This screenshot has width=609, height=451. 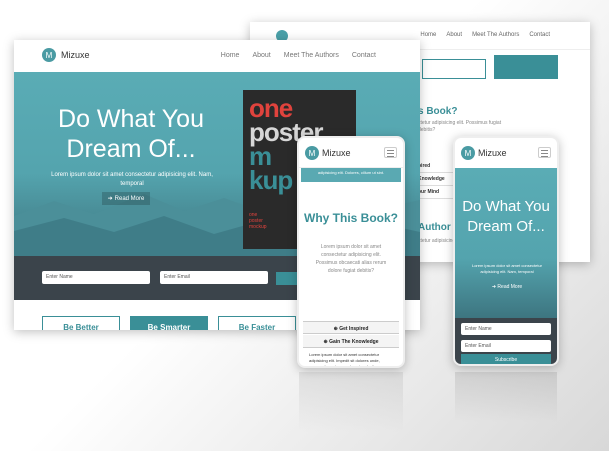 What do you see at coordinates (312, 153) in the screenshot?
I see `p1-logo-icon: M` at bounding box center [312, 153].